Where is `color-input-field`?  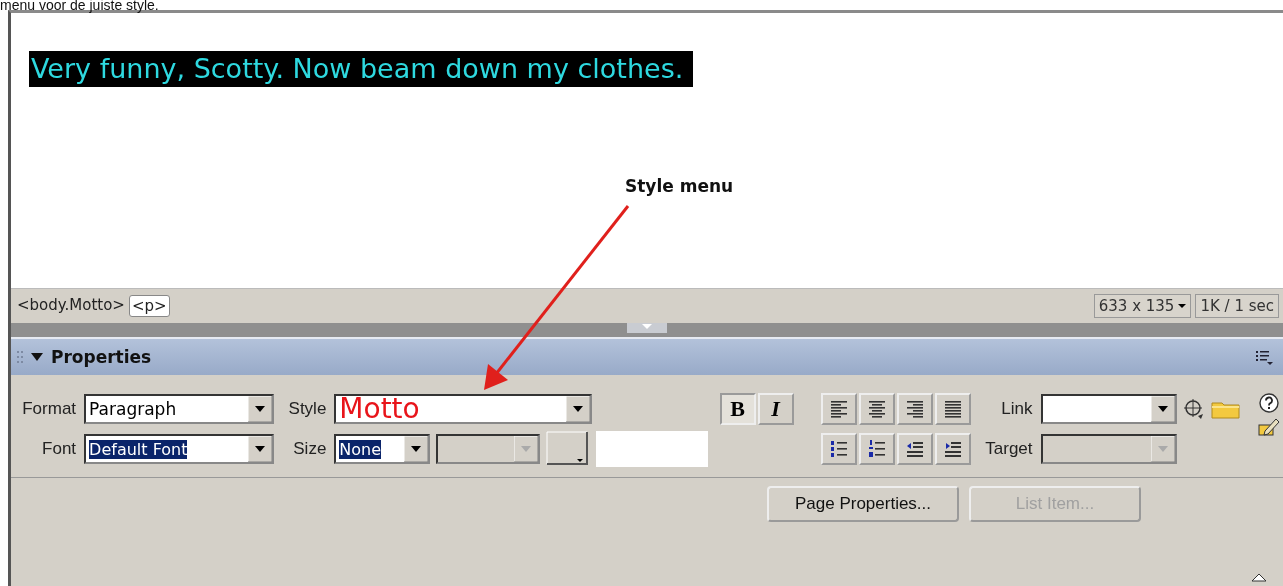 color-input-field is located at coordinates (652, 449).